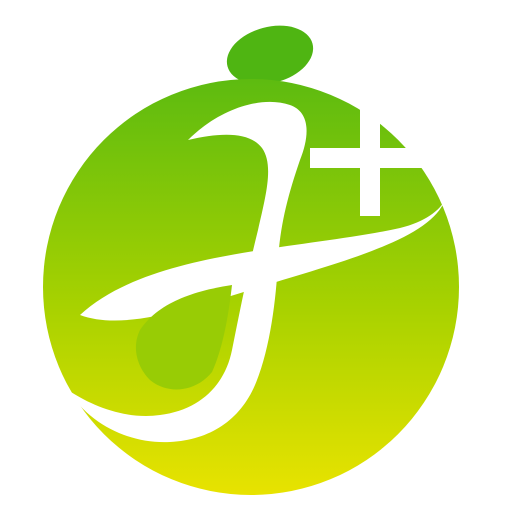 This screenshot has width=512, height=512. What do you see at coordinates (369, 158) in the screenshot?
I see `plus-horizontal-shape` at bounding box center [369, 158].